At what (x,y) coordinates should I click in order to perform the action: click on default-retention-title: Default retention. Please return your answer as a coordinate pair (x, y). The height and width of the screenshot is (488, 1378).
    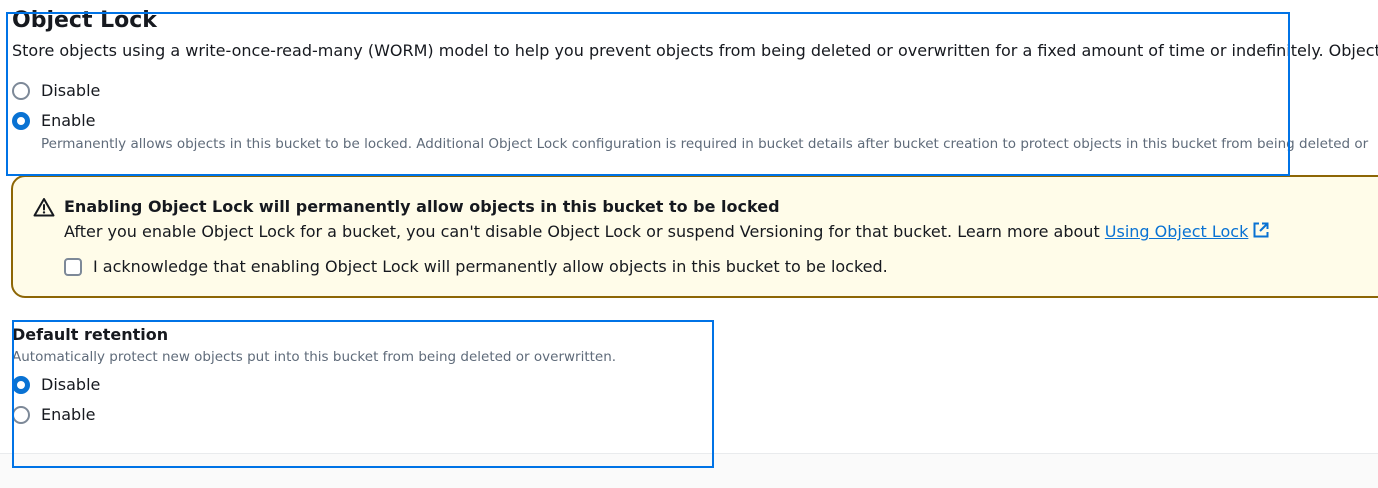
    Looking at the image, I should click on (90, 334).